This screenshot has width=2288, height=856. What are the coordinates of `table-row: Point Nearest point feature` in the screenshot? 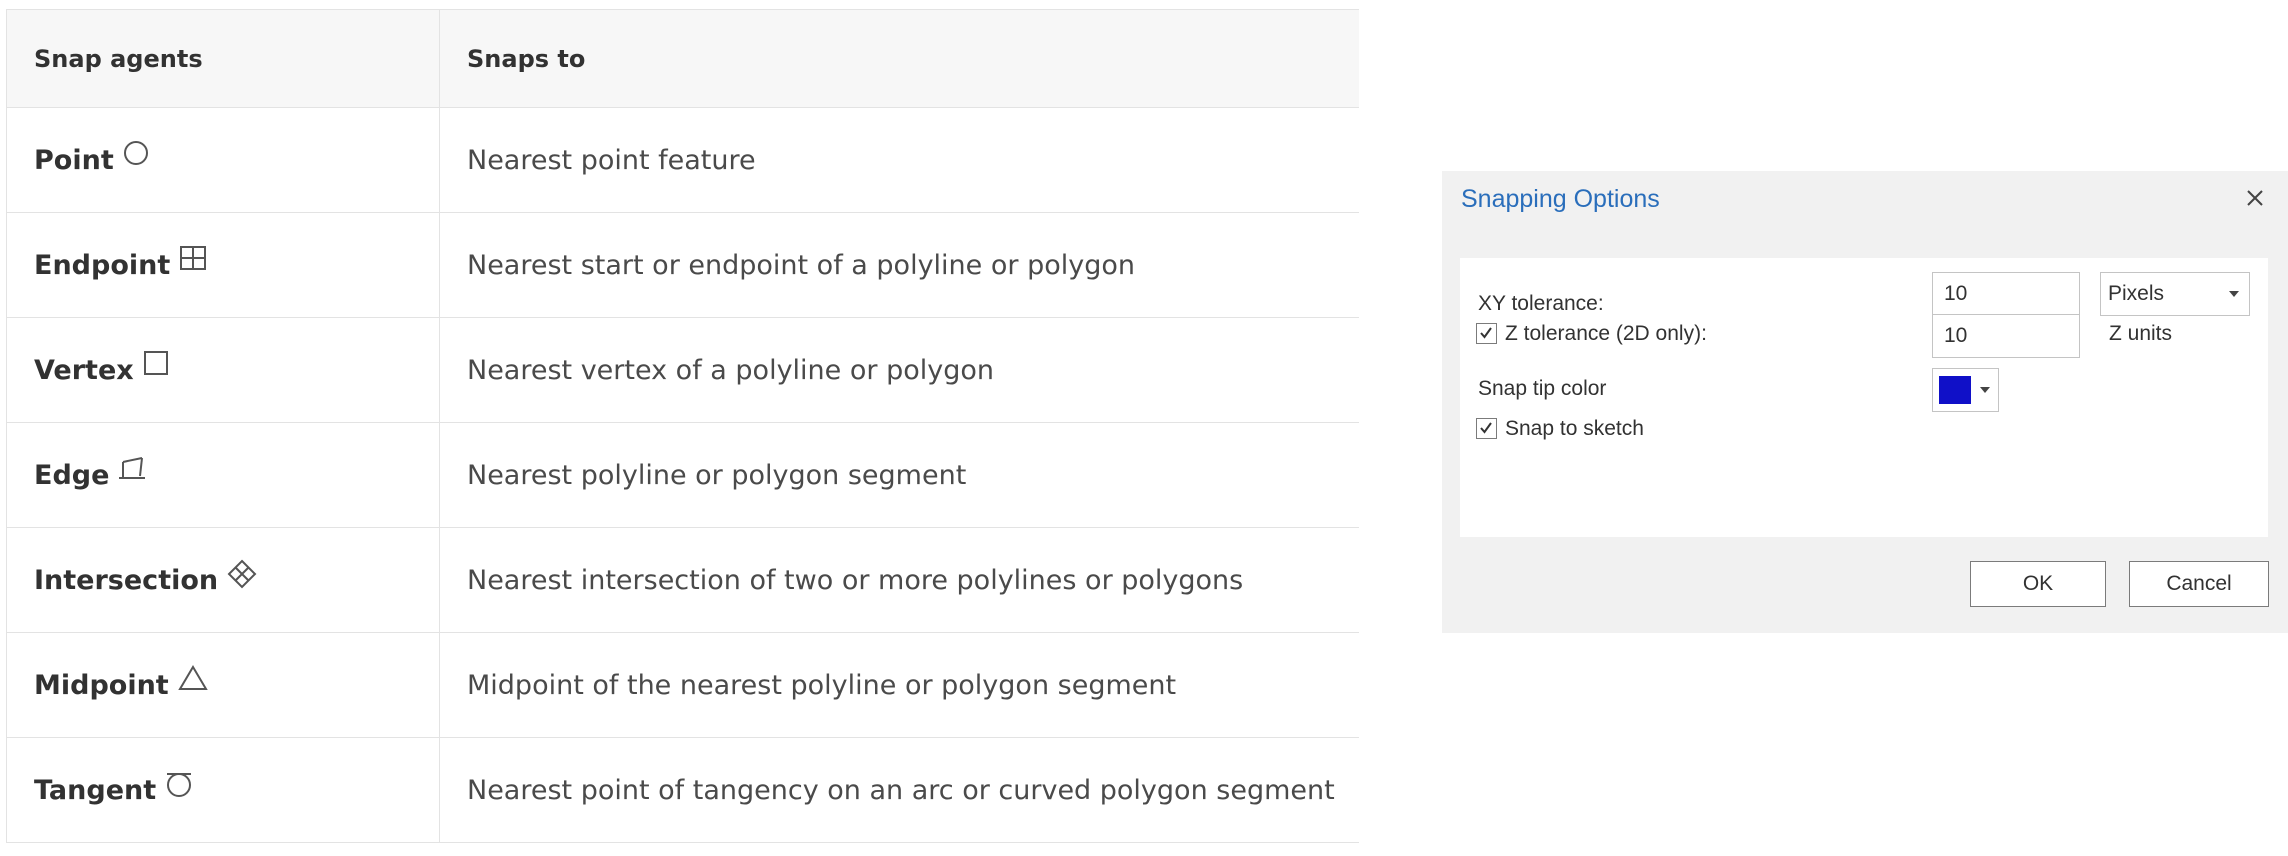 It's located at (682, 160).